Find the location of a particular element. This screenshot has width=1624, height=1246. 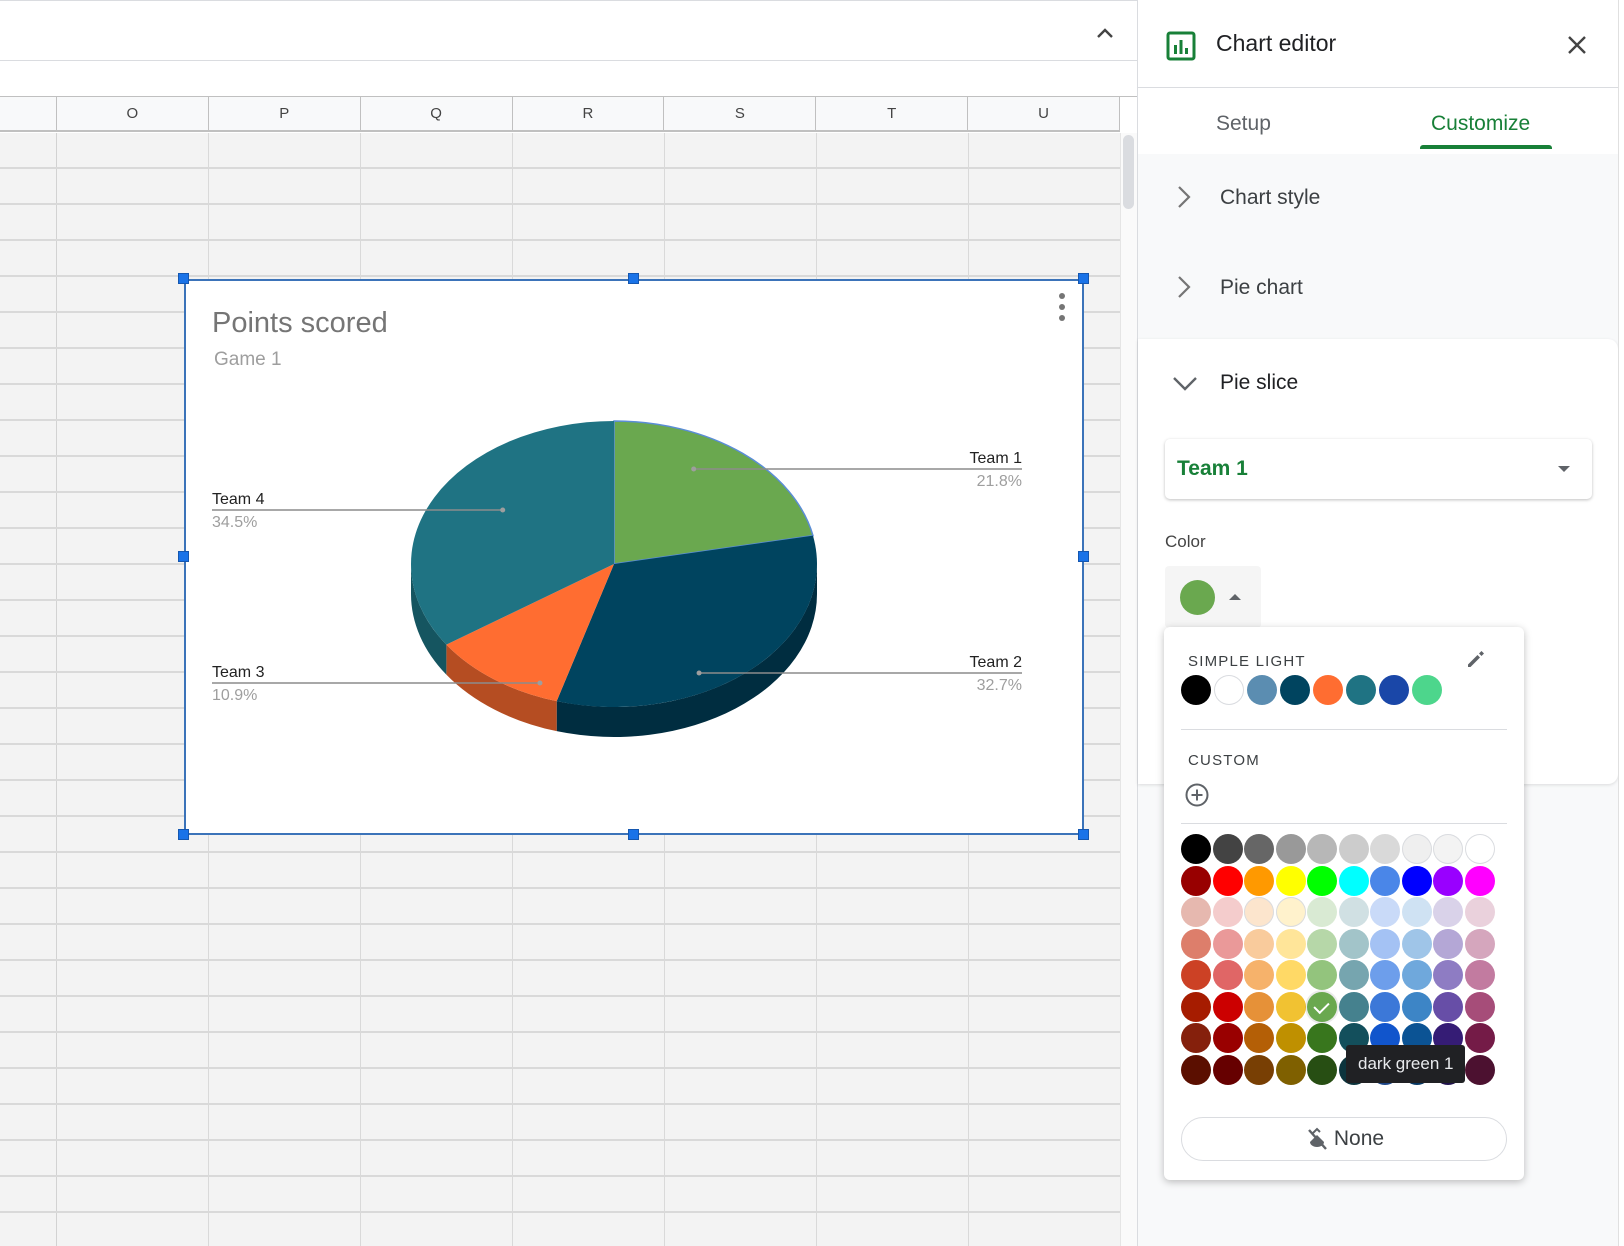

row-header-corner is located at coordinates (28, 113).